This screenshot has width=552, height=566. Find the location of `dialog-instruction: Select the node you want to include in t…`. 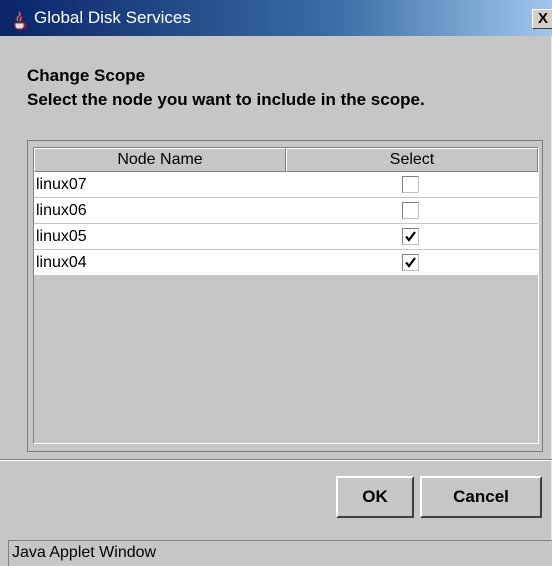

dialog-instruction: Select the node you want to include in t… is located at coordinates (226, 99).